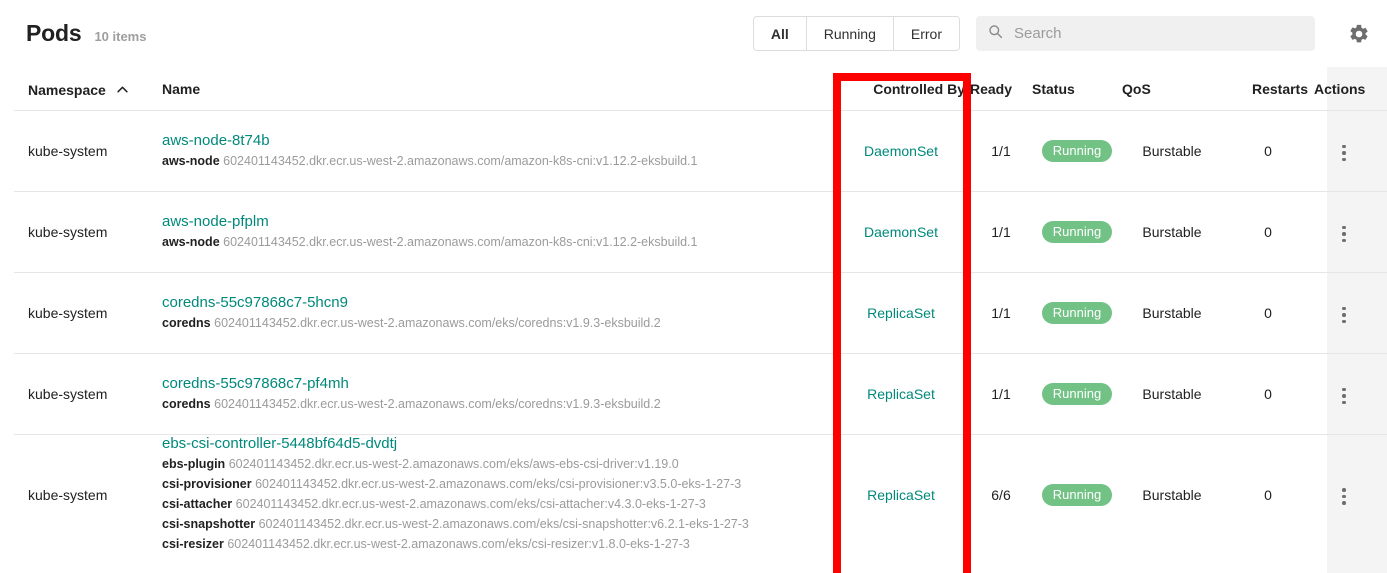 The width and height of the screenshot is (1387, 573). I want to click on pod-name-link: coredns-55c97868c7-pf4mh, so click(255, 383).